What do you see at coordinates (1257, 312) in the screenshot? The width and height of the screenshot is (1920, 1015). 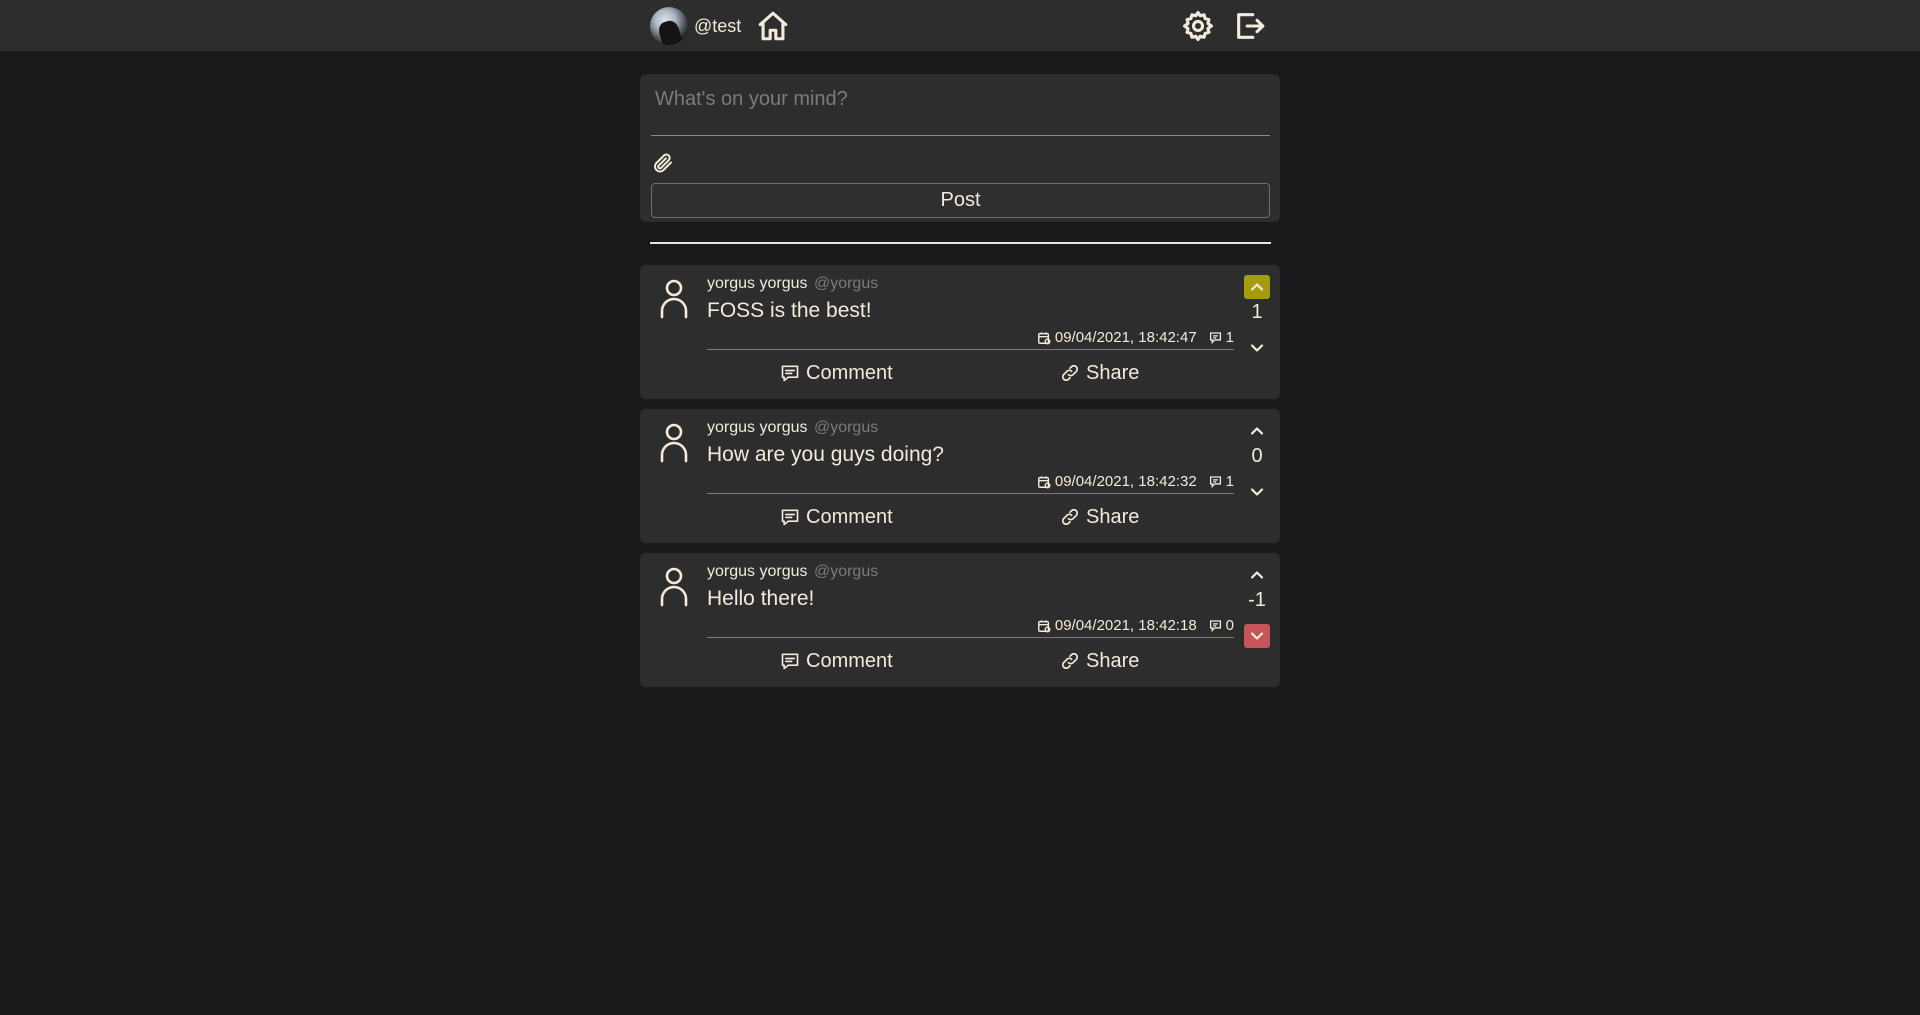 I see `vote-score: 1` at bounding box center [1257, 312].